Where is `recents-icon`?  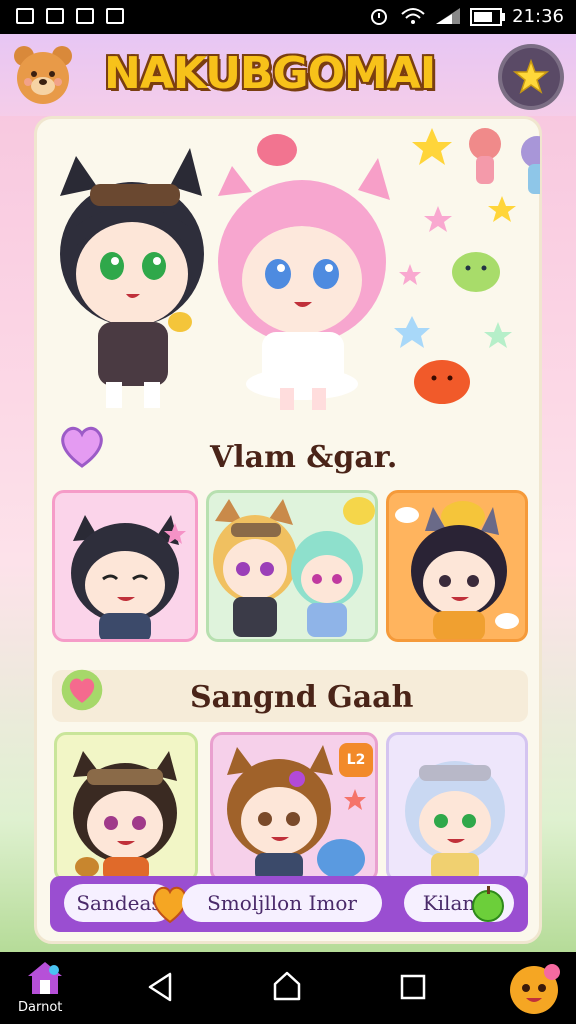 recents-icon is located at coordinates (413, 987).